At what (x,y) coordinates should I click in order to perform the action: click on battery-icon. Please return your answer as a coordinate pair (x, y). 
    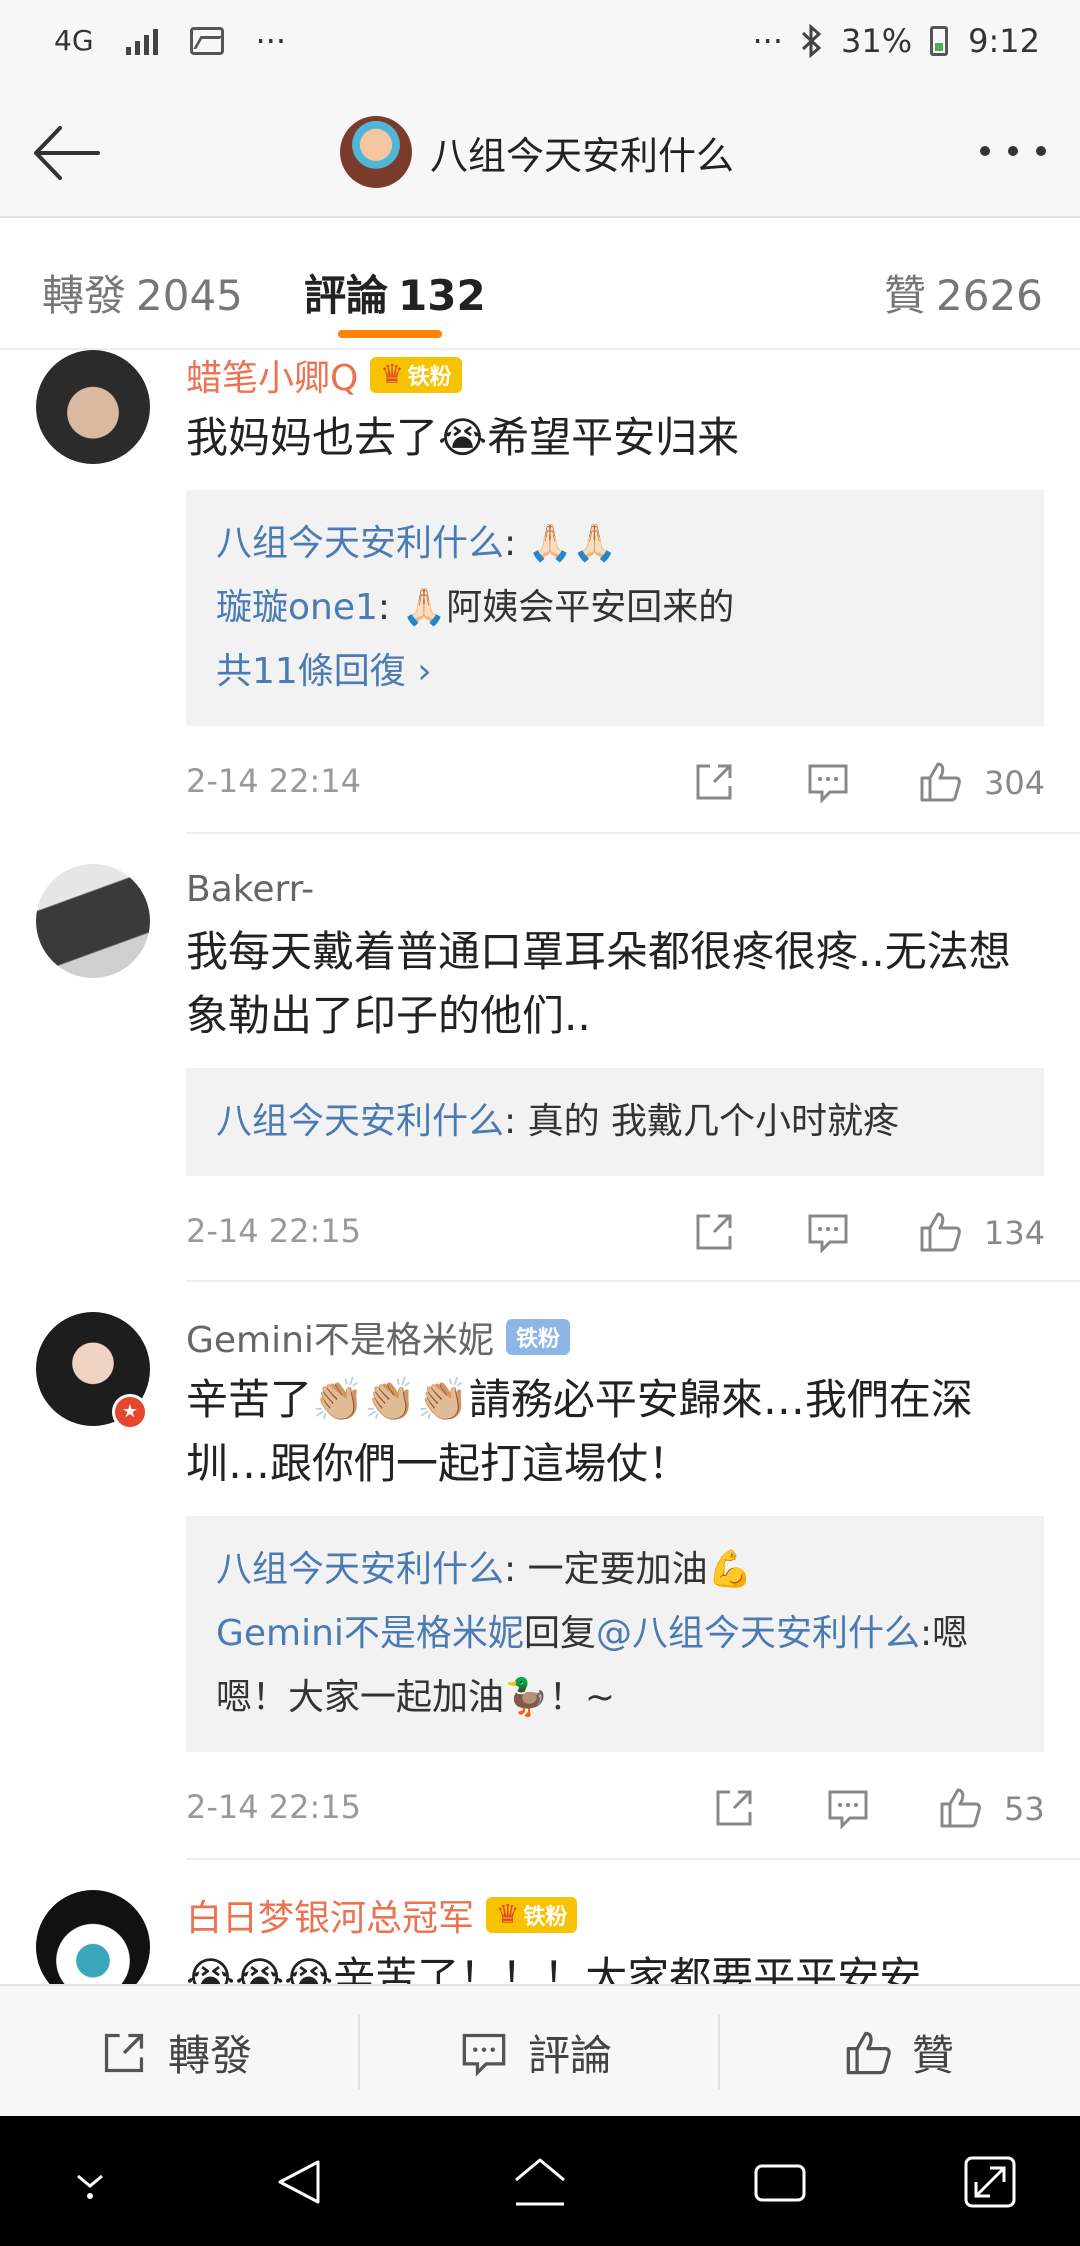
    Looking at the image, I should click on (939, 41).